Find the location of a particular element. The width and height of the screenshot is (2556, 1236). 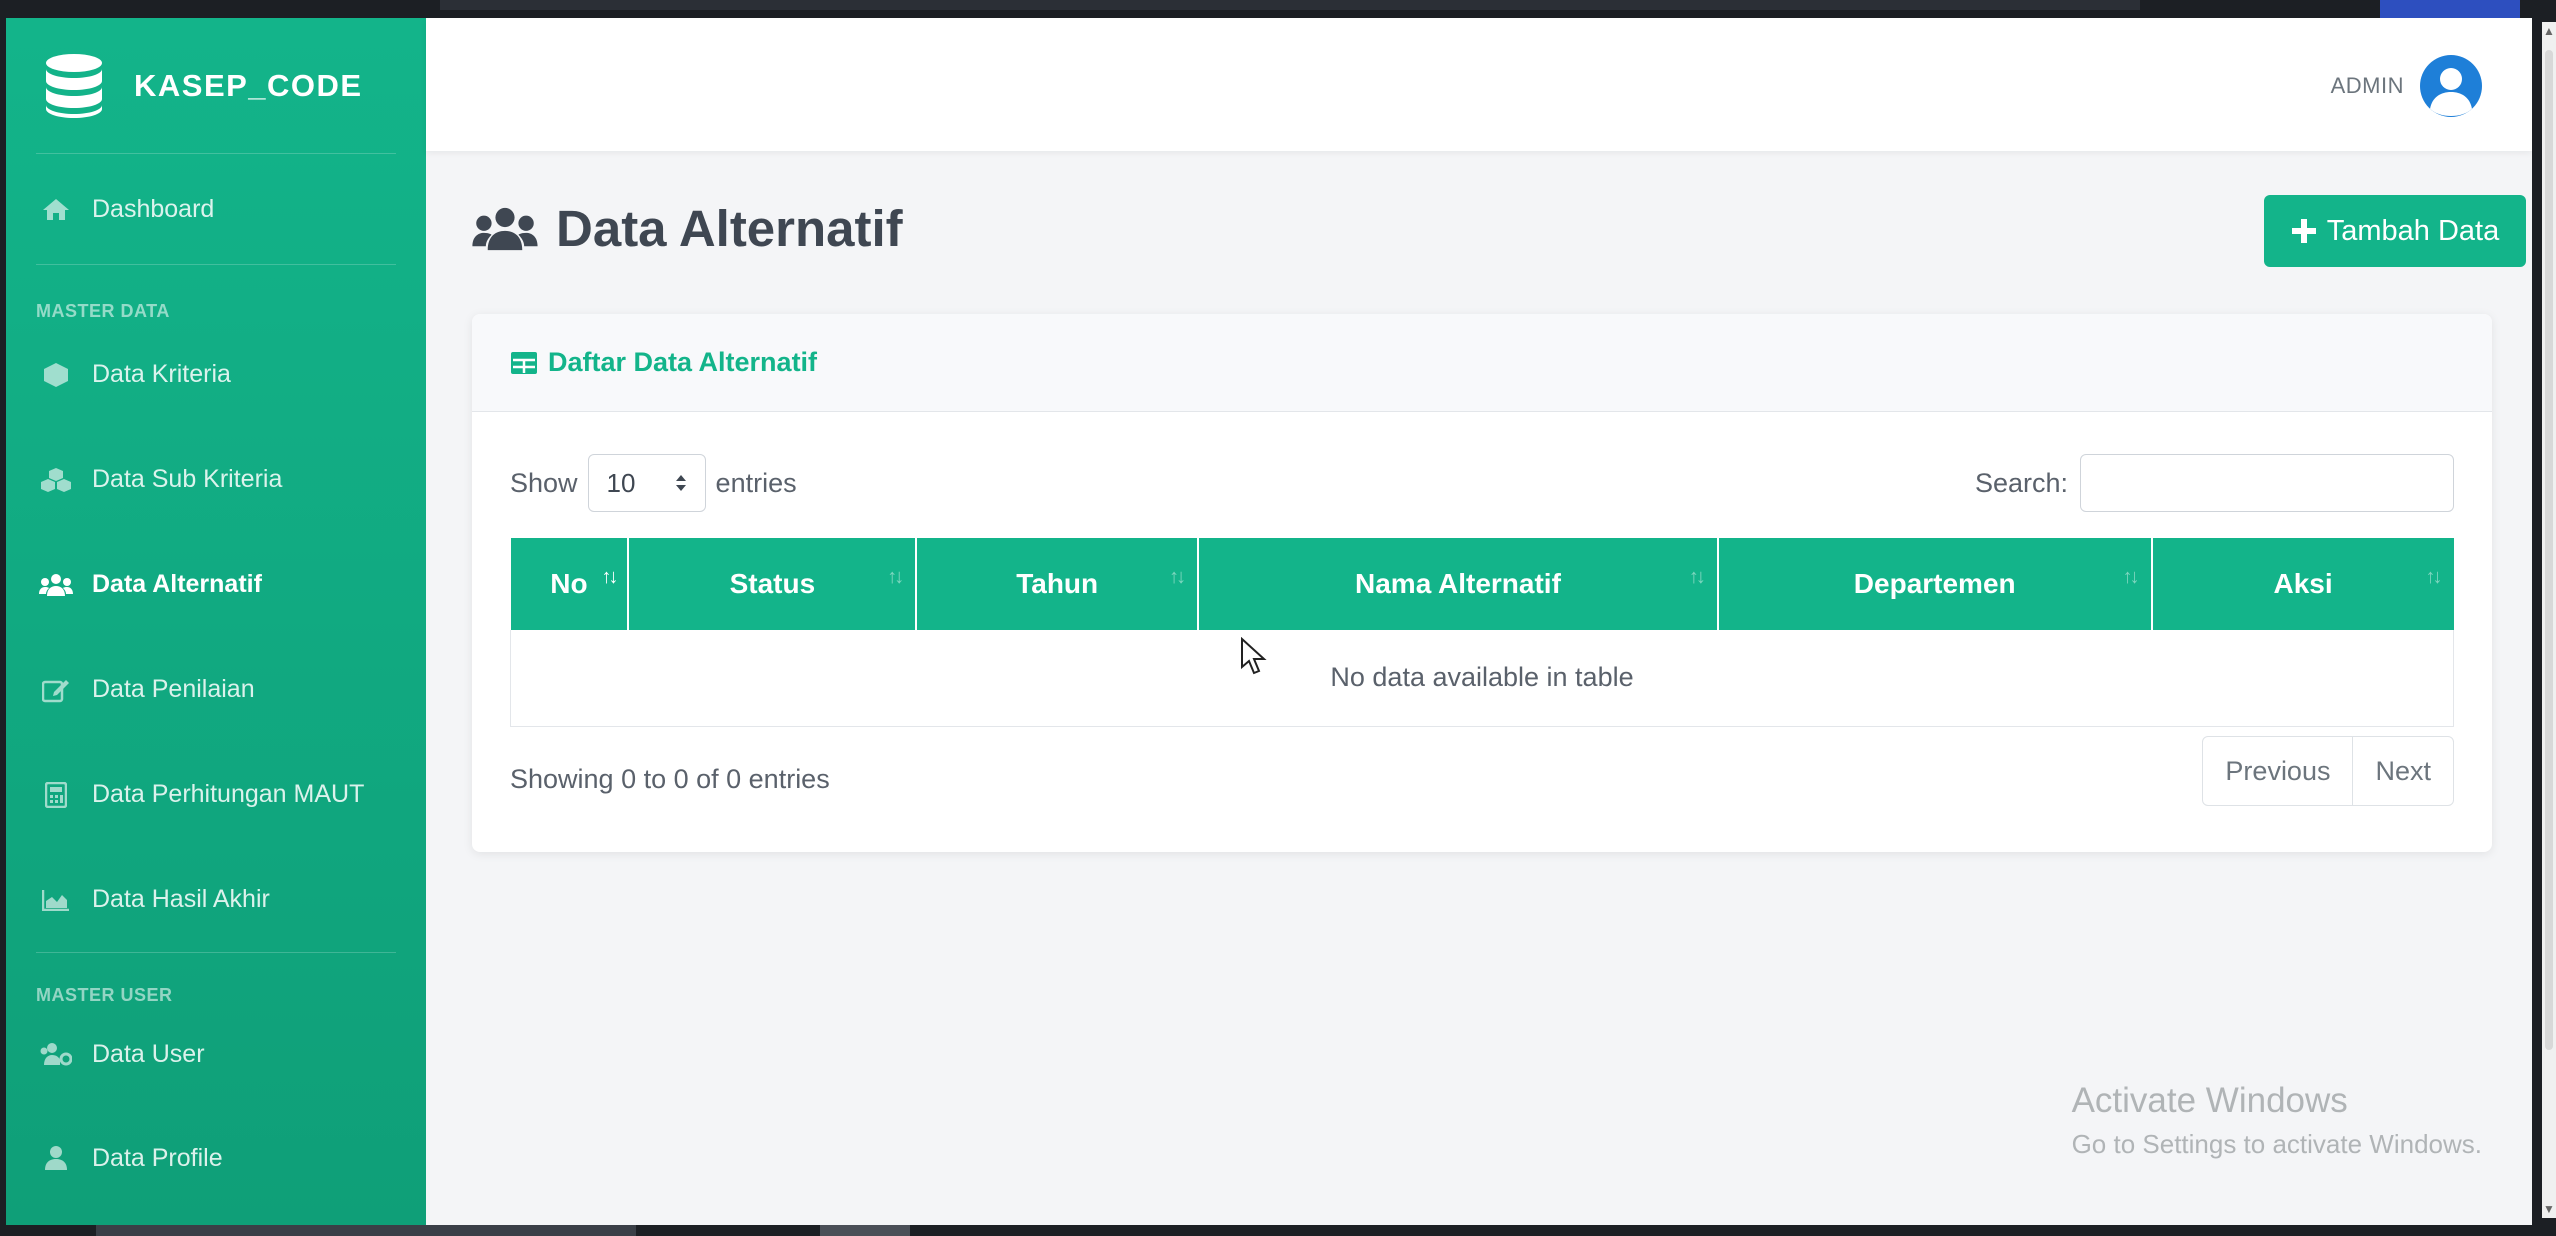

sidebar-item-label: Data Hasil Akhir is located at coordinates (181, 899).